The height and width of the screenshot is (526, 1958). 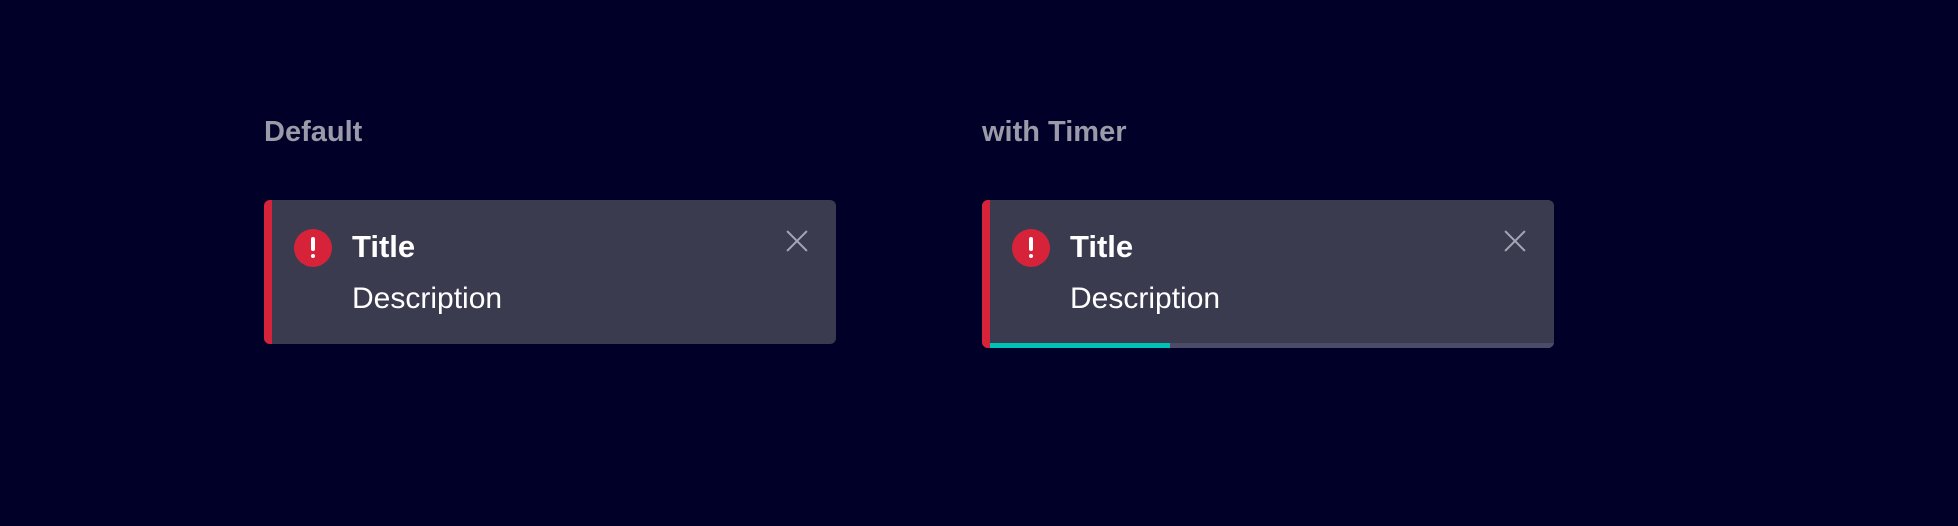 What do you see at coordinates (1054, 132) in the screenshot?
I see `section-label-timer: with Timer` at bounding box center [1054, 132].